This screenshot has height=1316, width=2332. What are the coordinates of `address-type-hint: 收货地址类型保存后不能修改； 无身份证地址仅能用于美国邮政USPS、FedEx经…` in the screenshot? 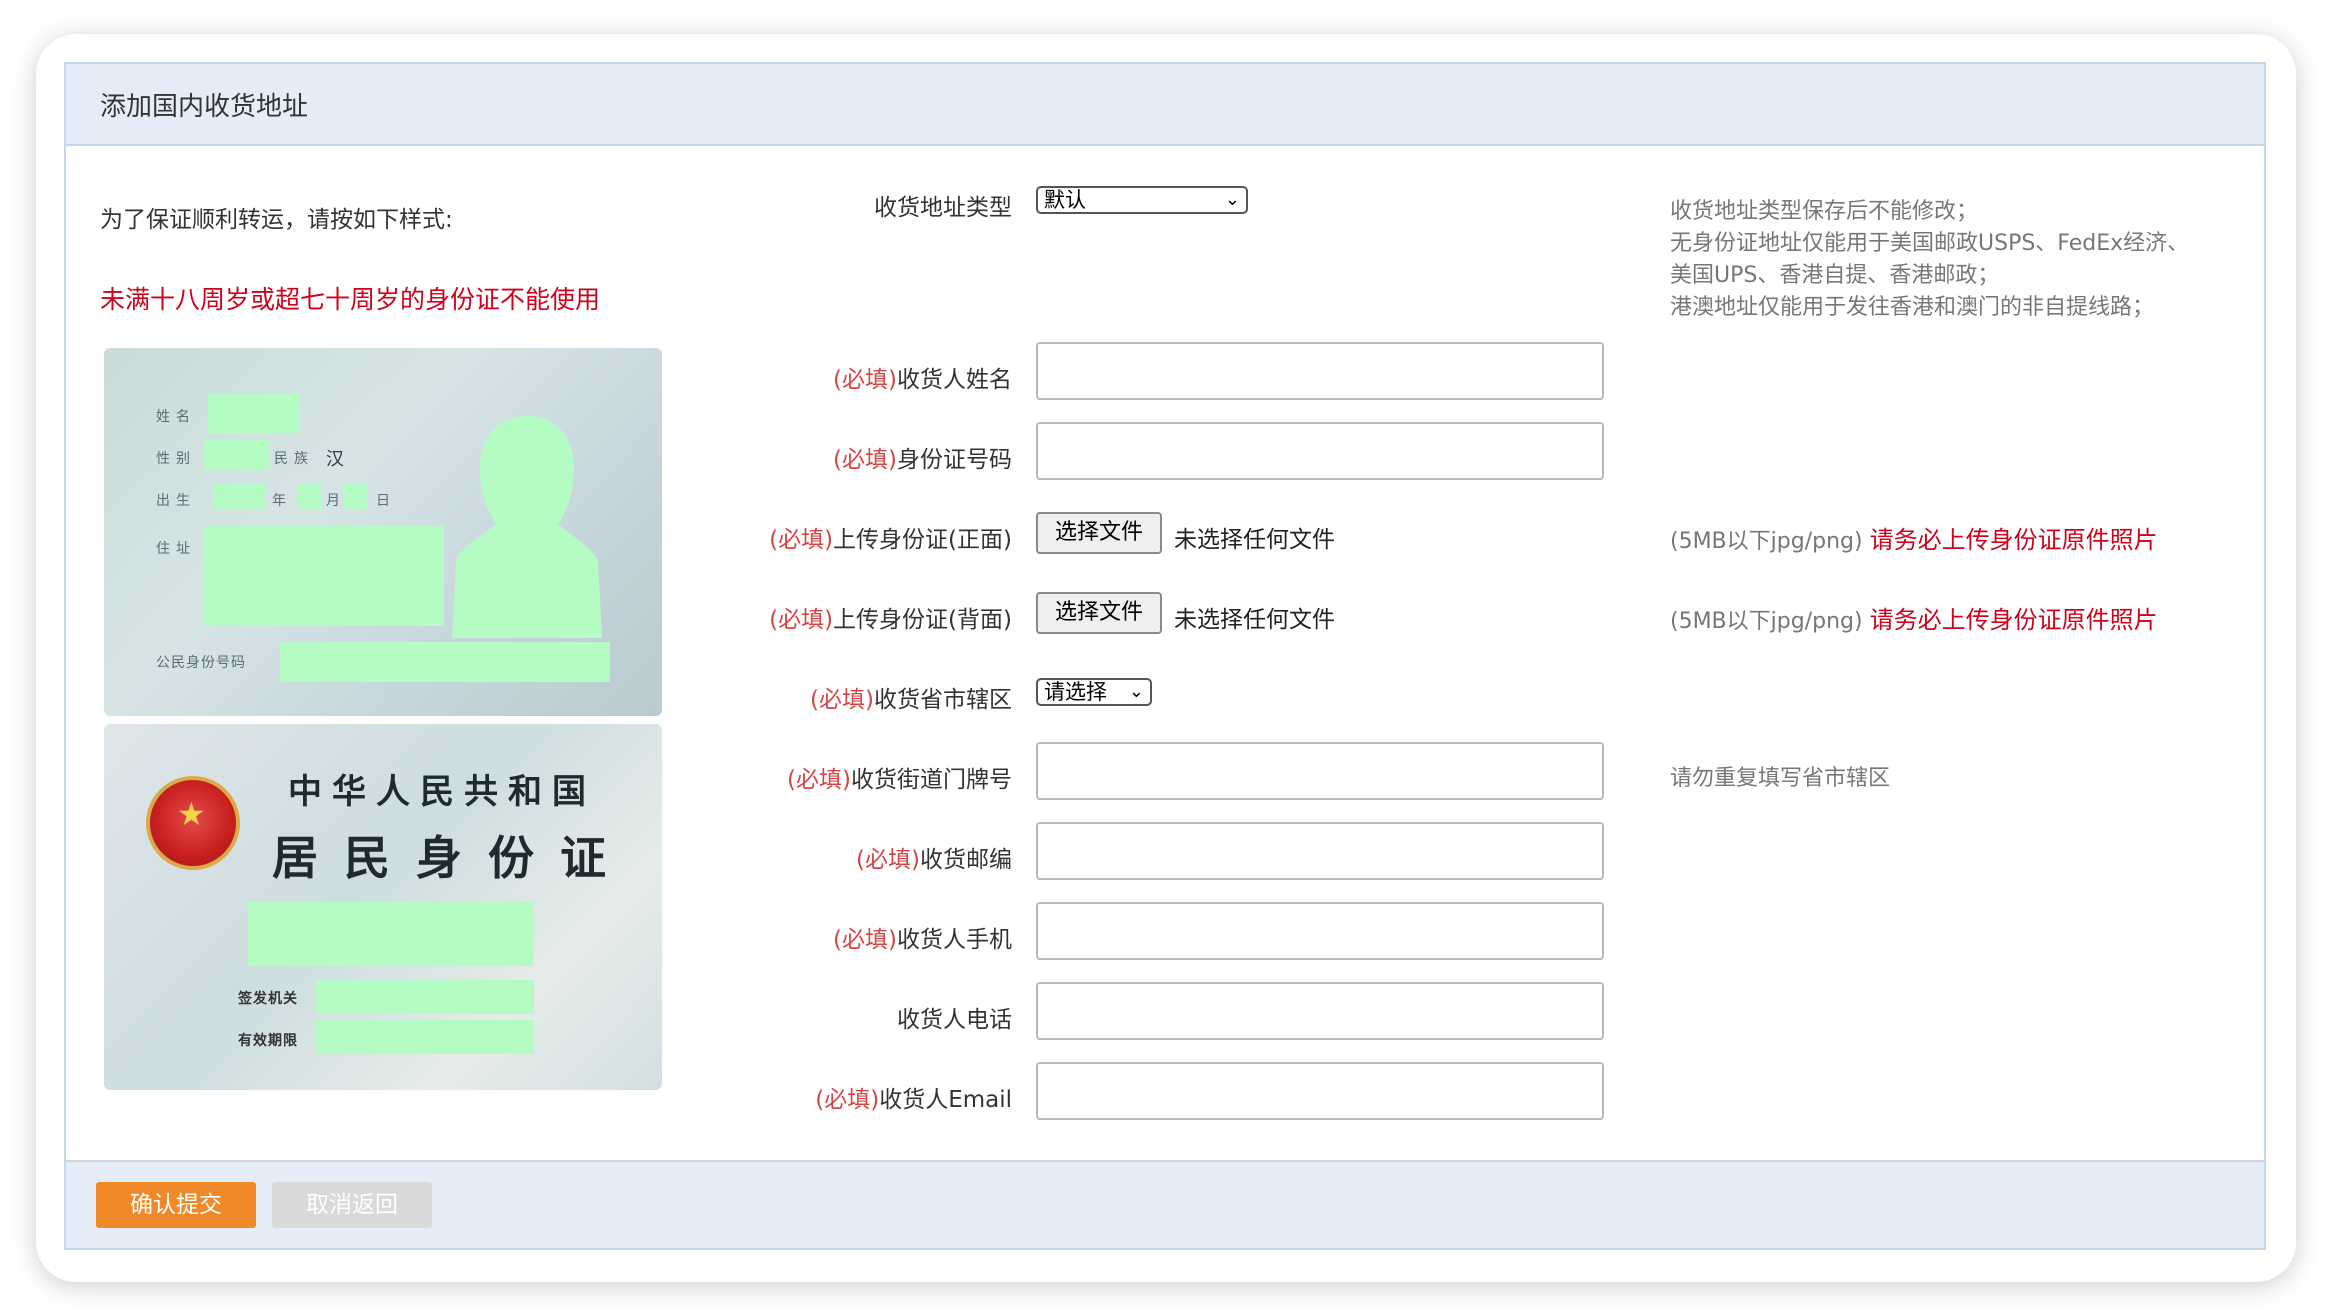 It's located at (1929, 260).